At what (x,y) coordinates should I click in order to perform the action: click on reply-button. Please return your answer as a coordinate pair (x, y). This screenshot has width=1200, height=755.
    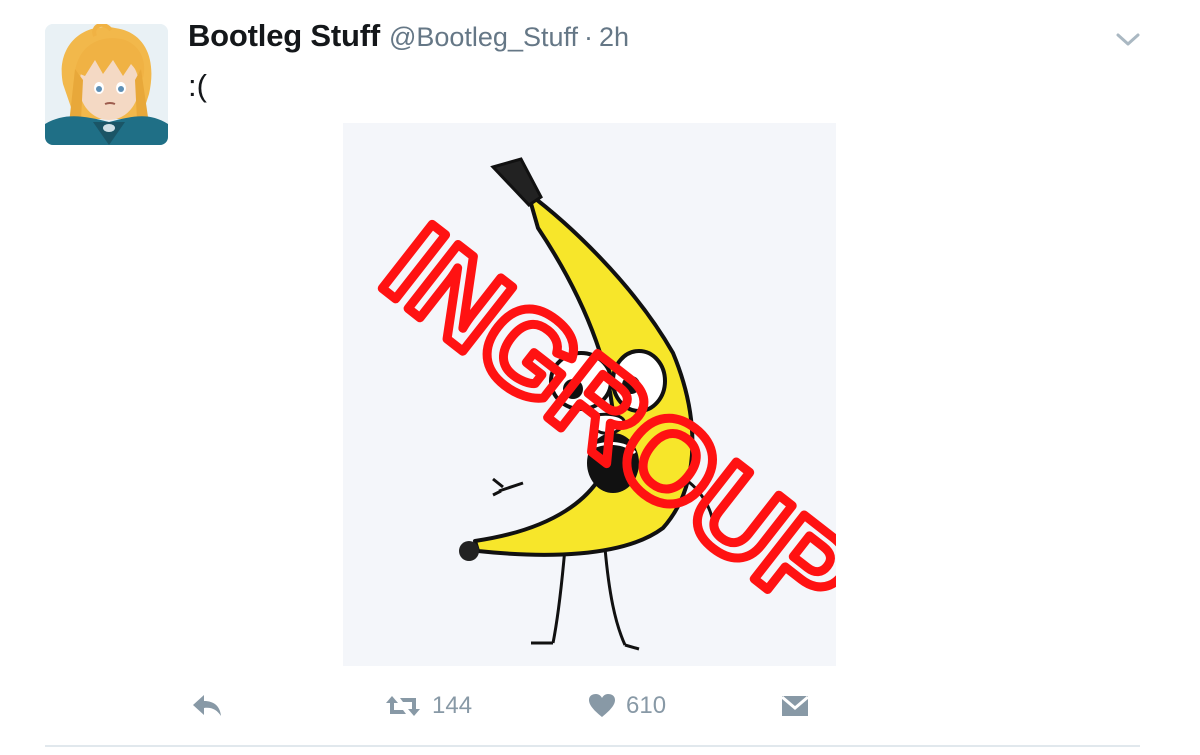
    Looking at the image, I should click on (207, 706).